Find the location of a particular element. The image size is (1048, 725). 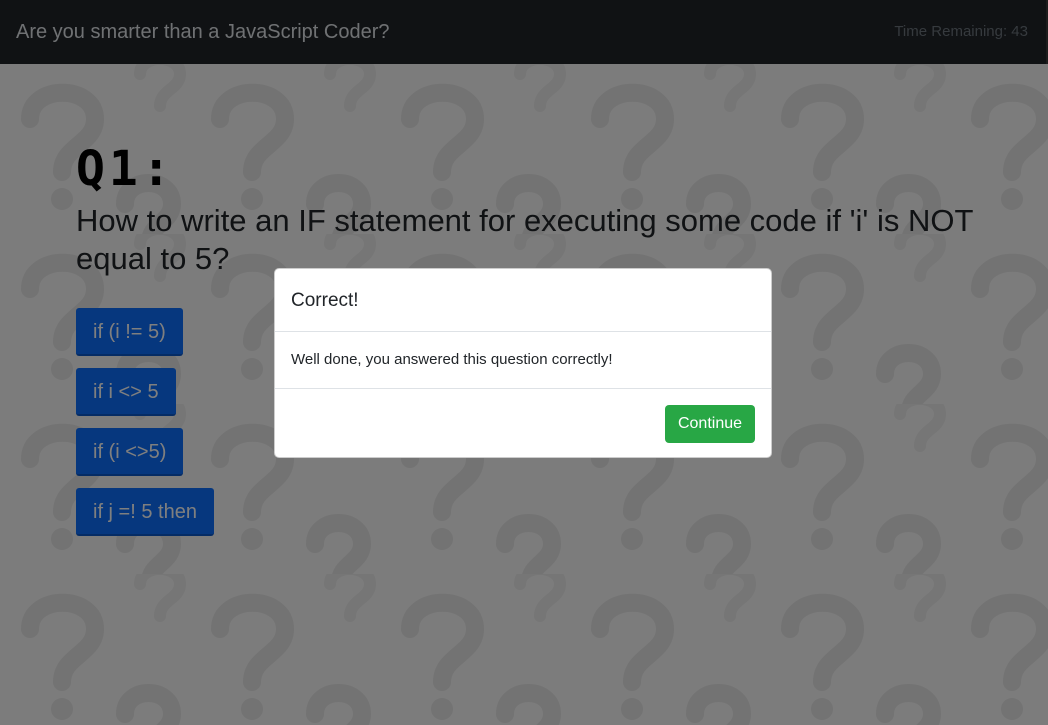

continue-button: Continue is located at coordinates (710, 424).